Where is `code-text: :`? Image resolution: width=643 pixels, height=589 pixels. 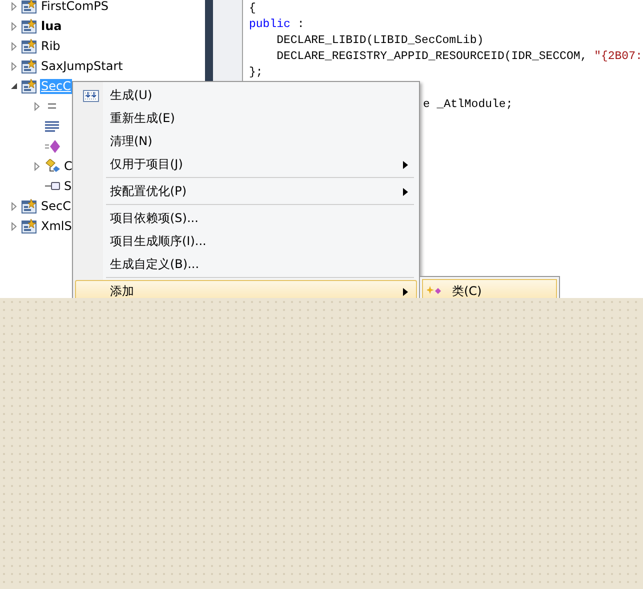 code-text: : is located at coordinates (300, 24).